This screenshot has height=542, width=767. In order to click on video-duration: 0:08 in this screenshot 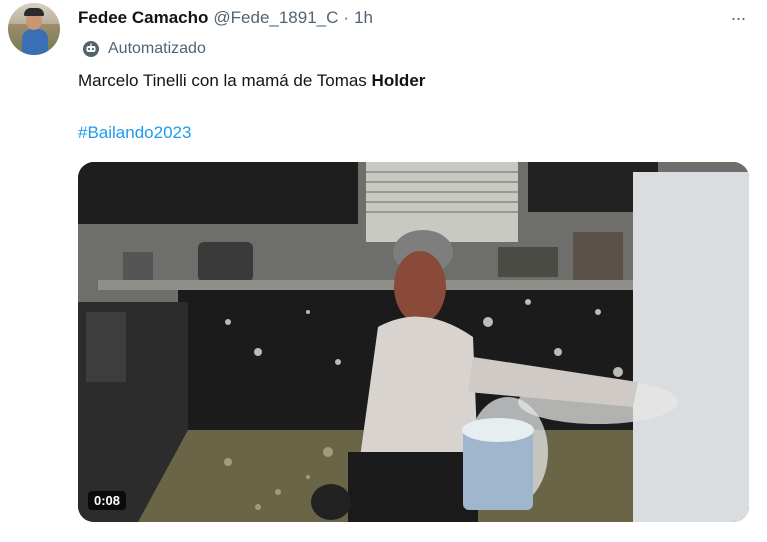, I will do `click(107, 500)`.